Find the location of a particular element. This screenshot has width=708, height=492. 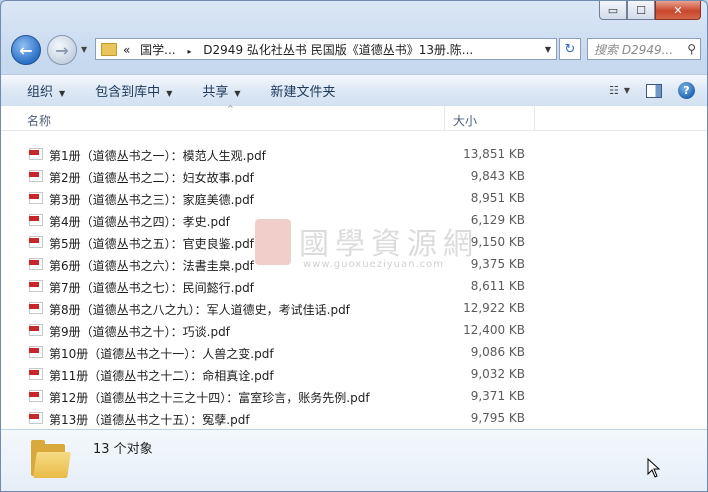

column-headers: ^ 名称 大小 is located at coordinates (354, 117).